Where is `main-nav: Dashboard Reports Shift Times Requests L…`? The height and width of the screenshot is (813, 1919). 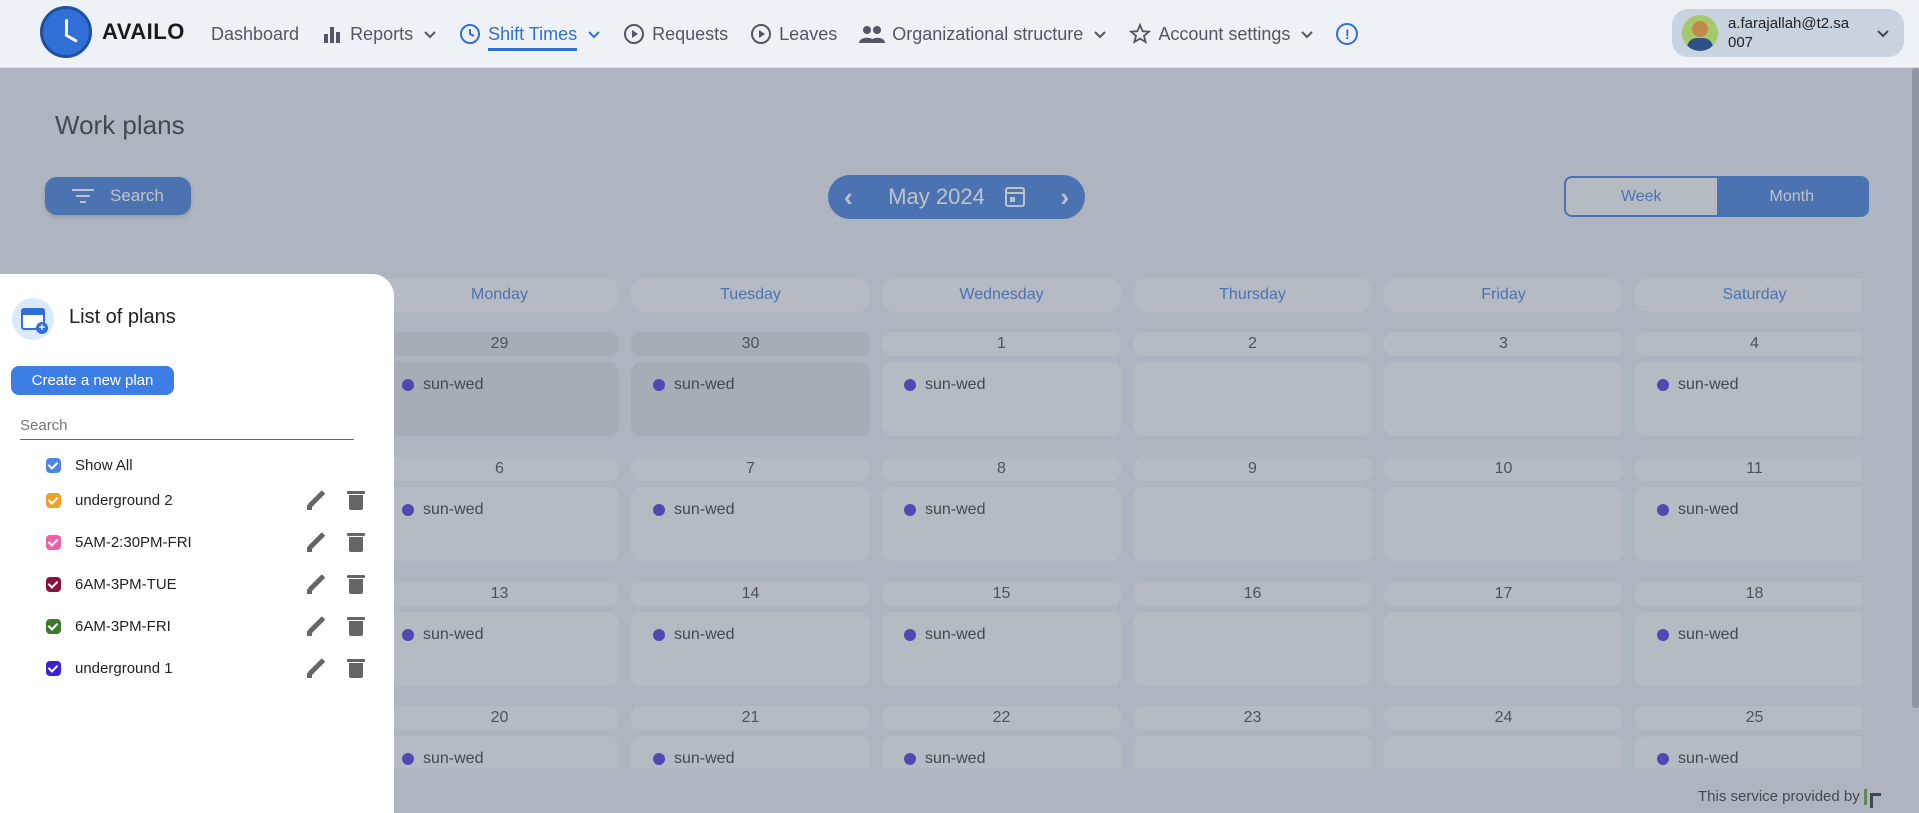 main-nav: Dashboard Reports Shift Times Requests L… is located at coordinates (785, 34).